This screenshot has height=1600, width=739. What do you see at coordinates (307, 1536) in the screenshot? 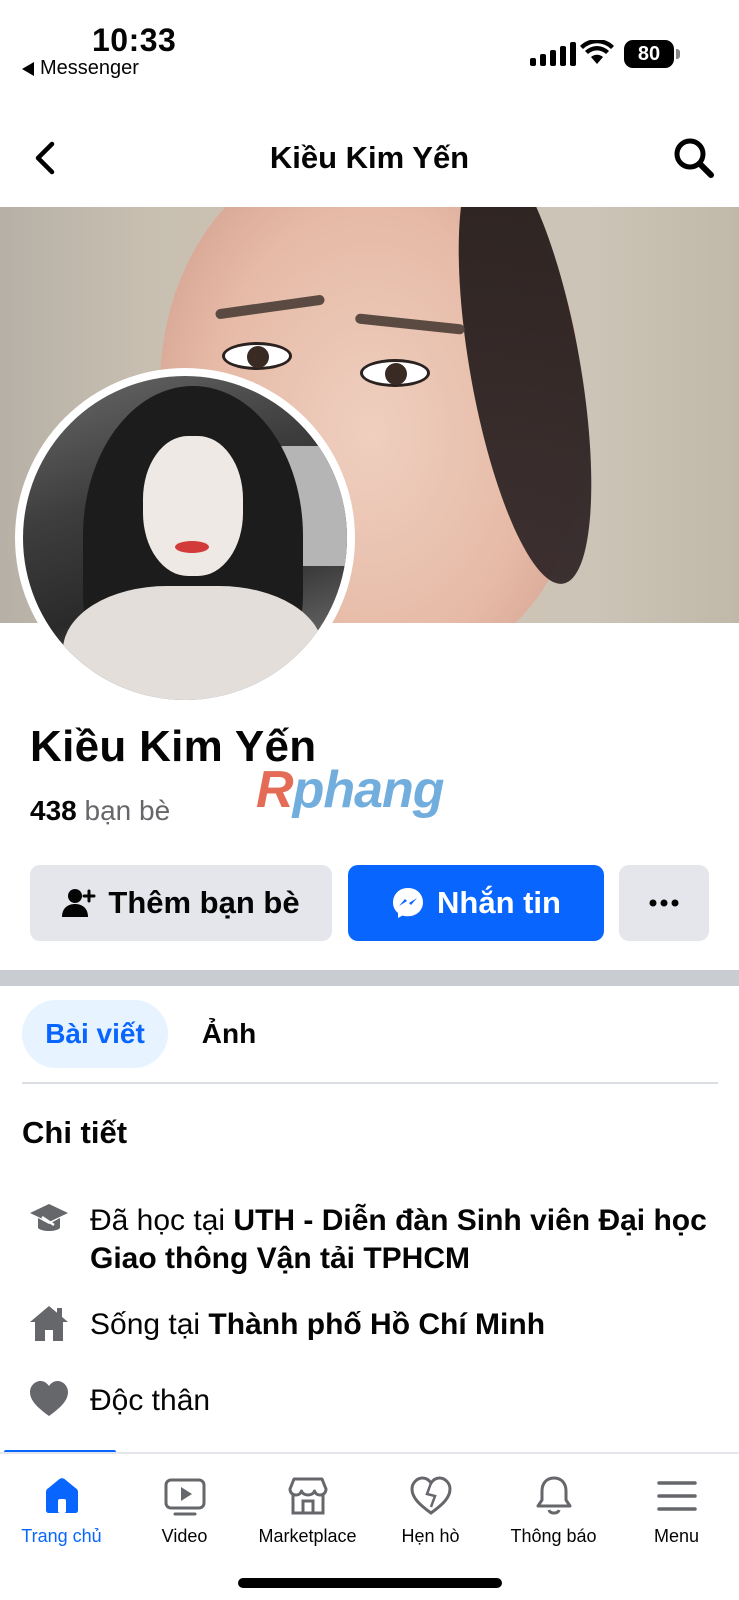
I see `nav-marketplace-label: Marketplace` at bounding box center [307, 1536].